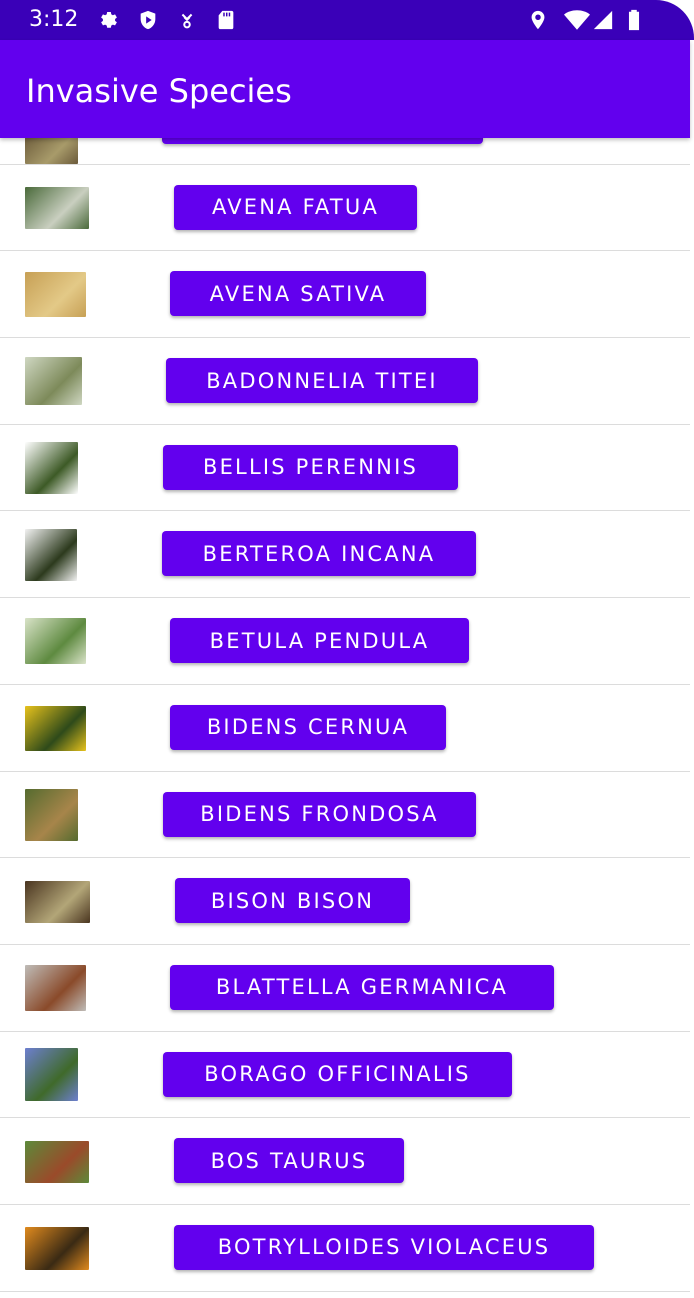  I want to click on list-item: BISON BISON, so click(345, 901).